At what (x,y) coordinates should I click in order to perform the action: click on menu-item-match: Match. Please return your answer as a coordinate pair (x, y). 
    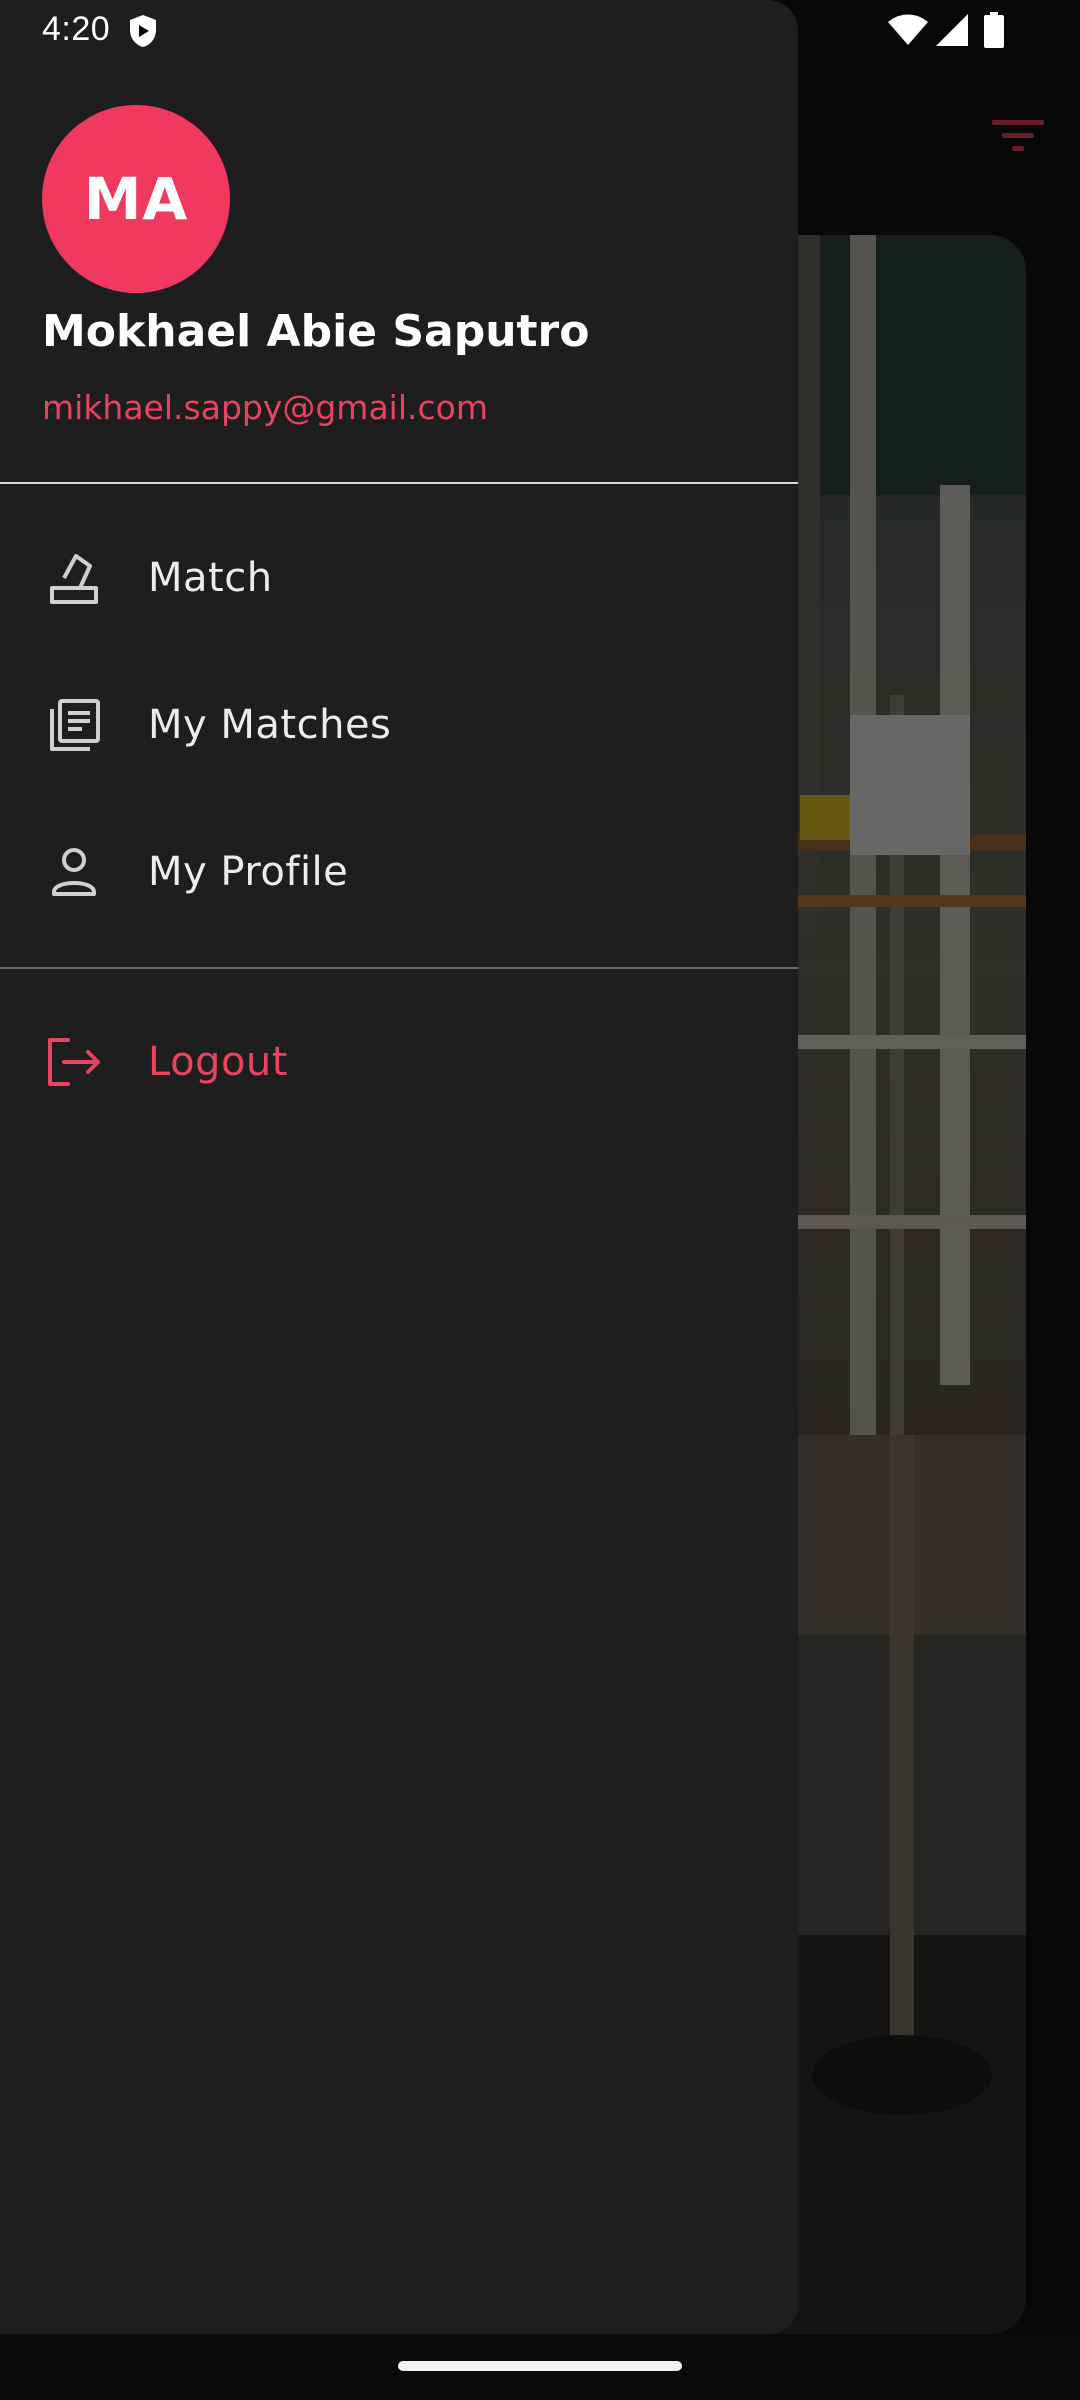
    Looking at the image, I should click on (399, 578).